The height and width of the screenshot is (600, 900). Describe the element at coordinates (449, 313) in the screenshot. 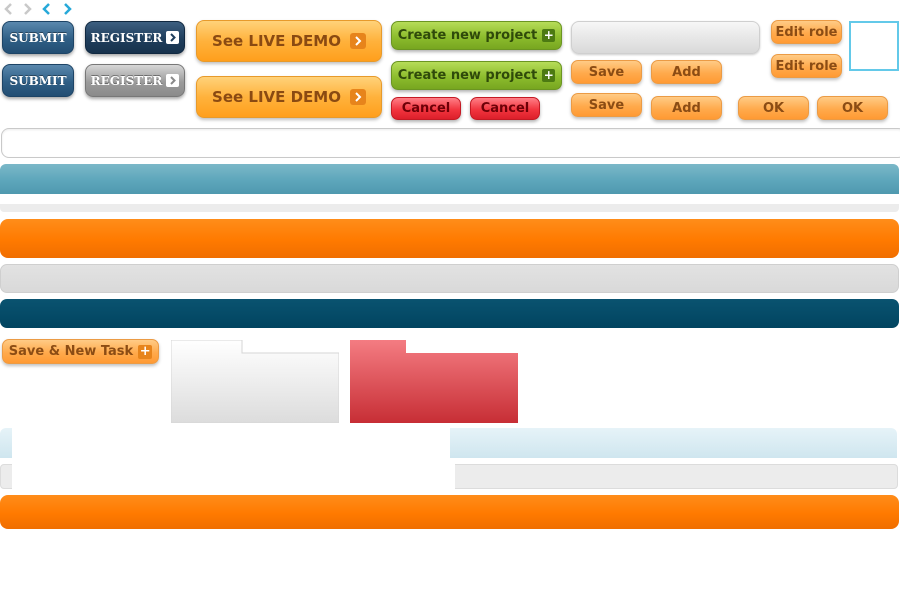

I see `dark-teal-bar` at that location.